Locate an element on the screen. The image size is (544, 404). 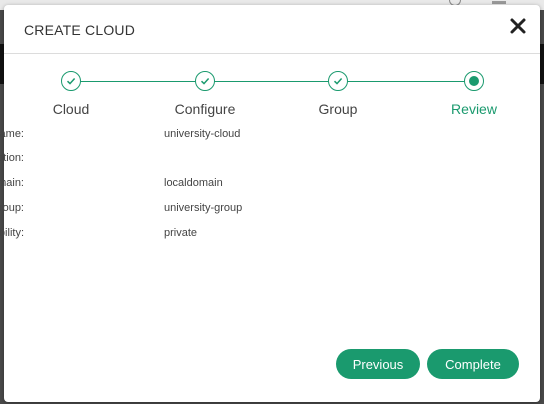
previous-button: Previous is located at coordinates (378, 364).